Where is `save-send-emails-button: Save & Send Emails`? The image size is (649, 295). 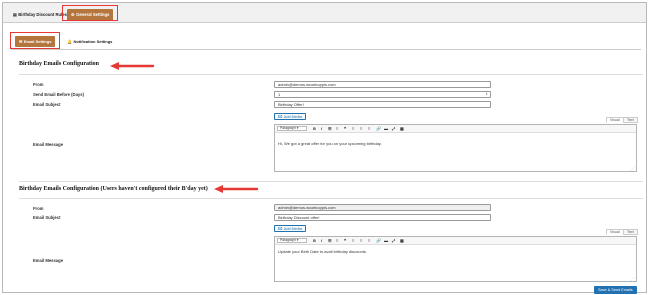
save-send-emails-button: Save & Send Emails is located at coordinates (615, 290).